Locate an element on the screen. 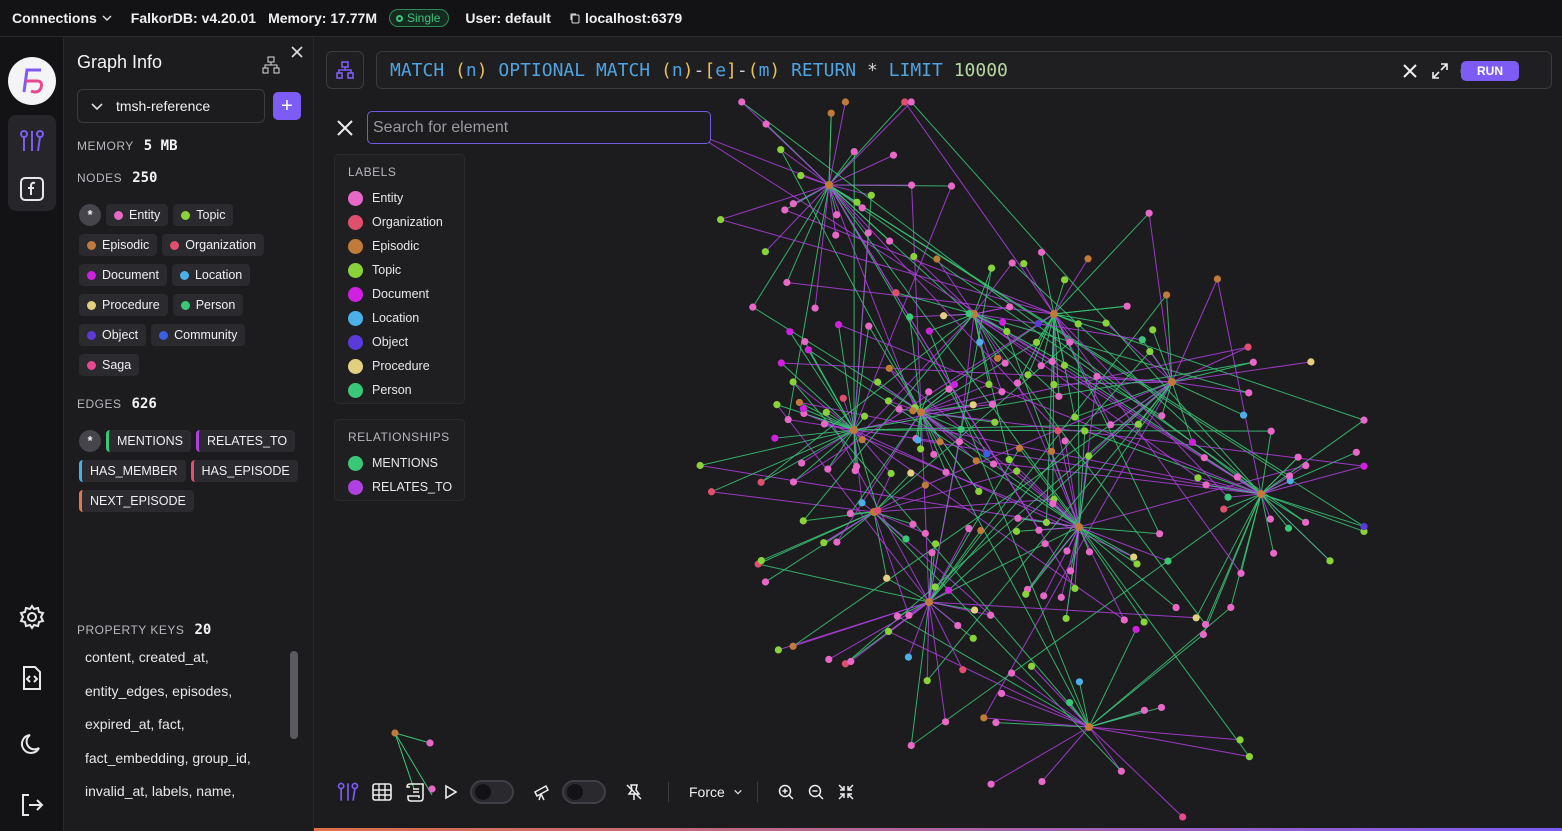 The width and height of the screenshot is (1562, 831). legend-item: Procedure is located at coordinates (406, 366).